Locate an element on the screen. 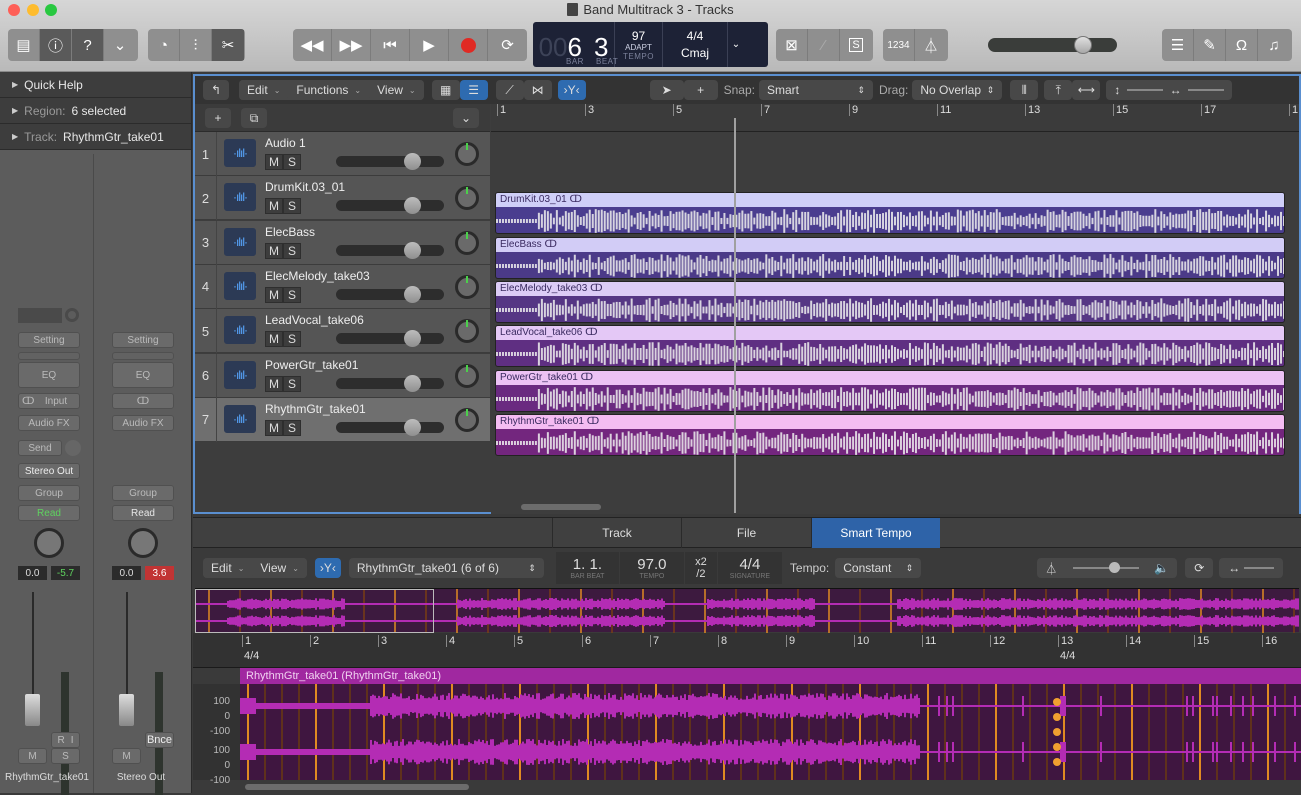 The height and width of the screenshot is (795, 1301). master-volume-slider is located at coordinates (1052, 45).